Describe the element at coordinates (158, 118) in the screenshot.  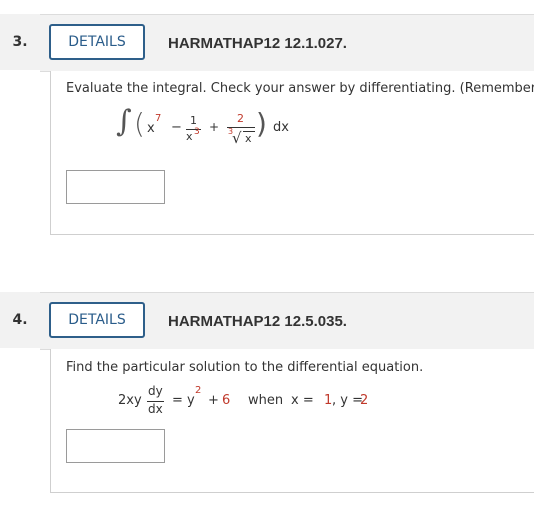
I see `x-exponent: 7` at that location.